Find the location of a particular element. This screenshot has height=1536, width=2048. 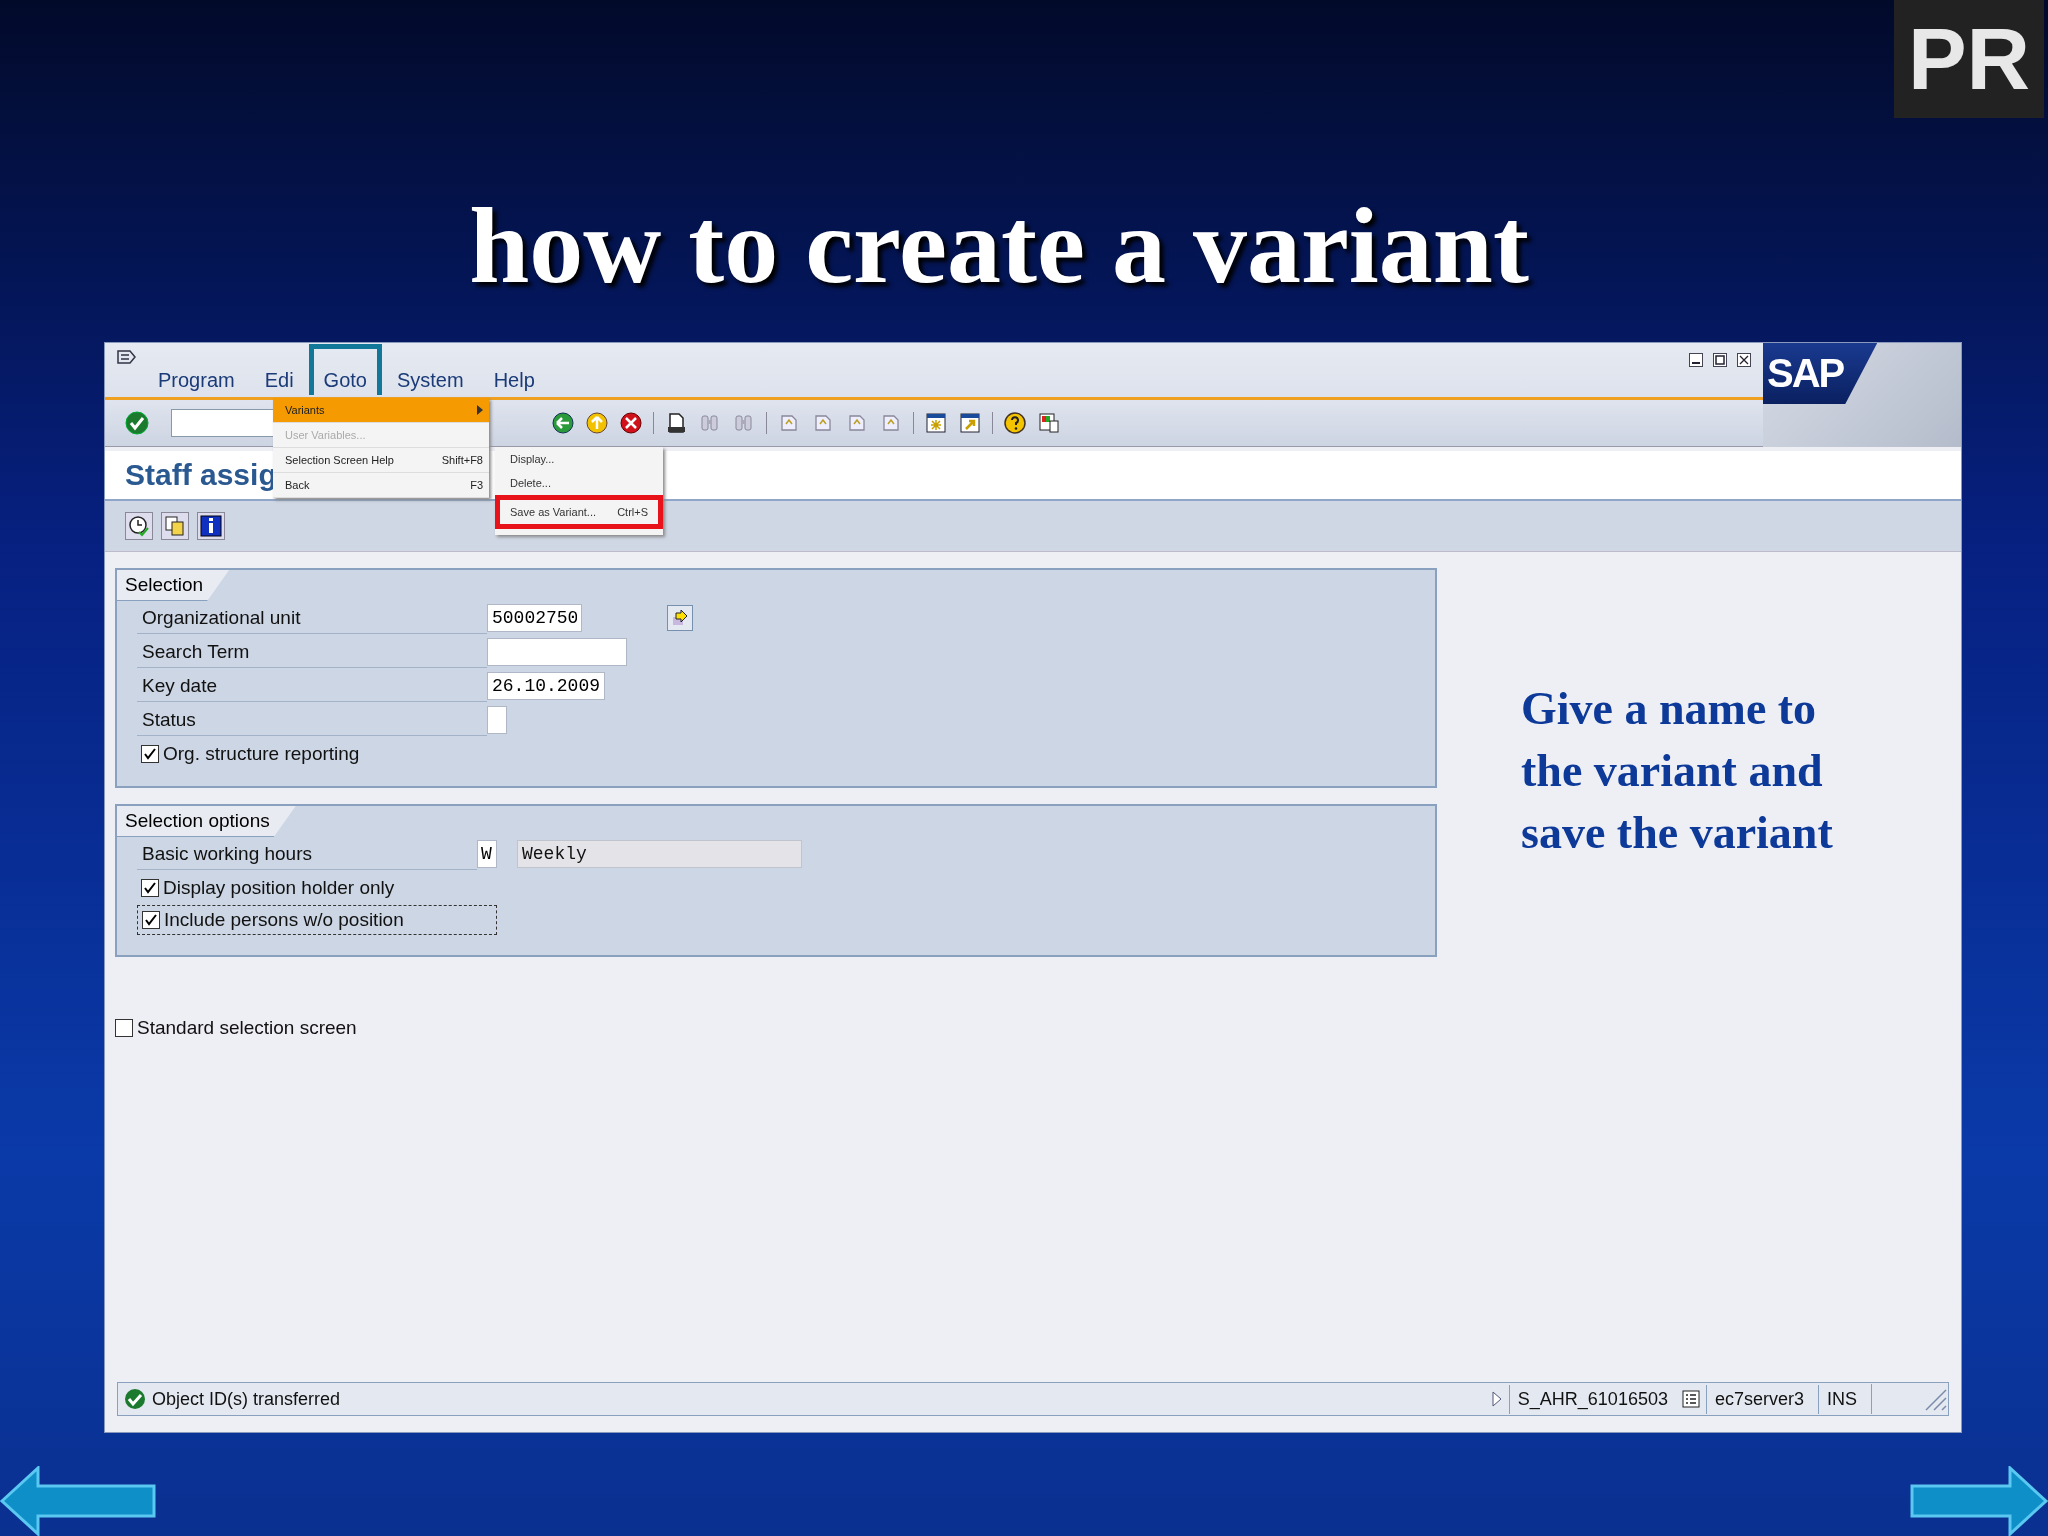

menu-item: Back F3 is located at coordinates (381, 485).